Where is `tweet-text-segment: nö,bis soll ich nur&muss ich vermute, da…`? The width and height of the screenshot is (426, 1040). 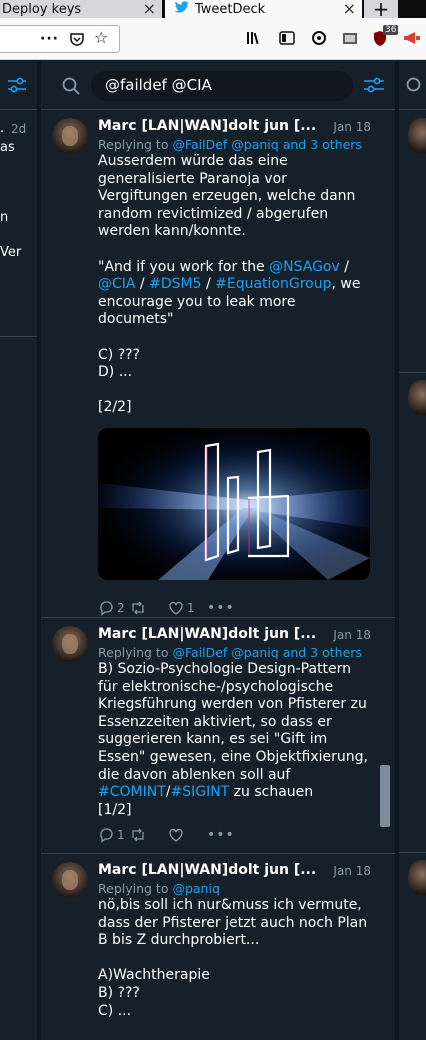 tweet-text-segment: nö,bis soll ich nur&muss ich vermute, da… is located at coordinates (233, 958).